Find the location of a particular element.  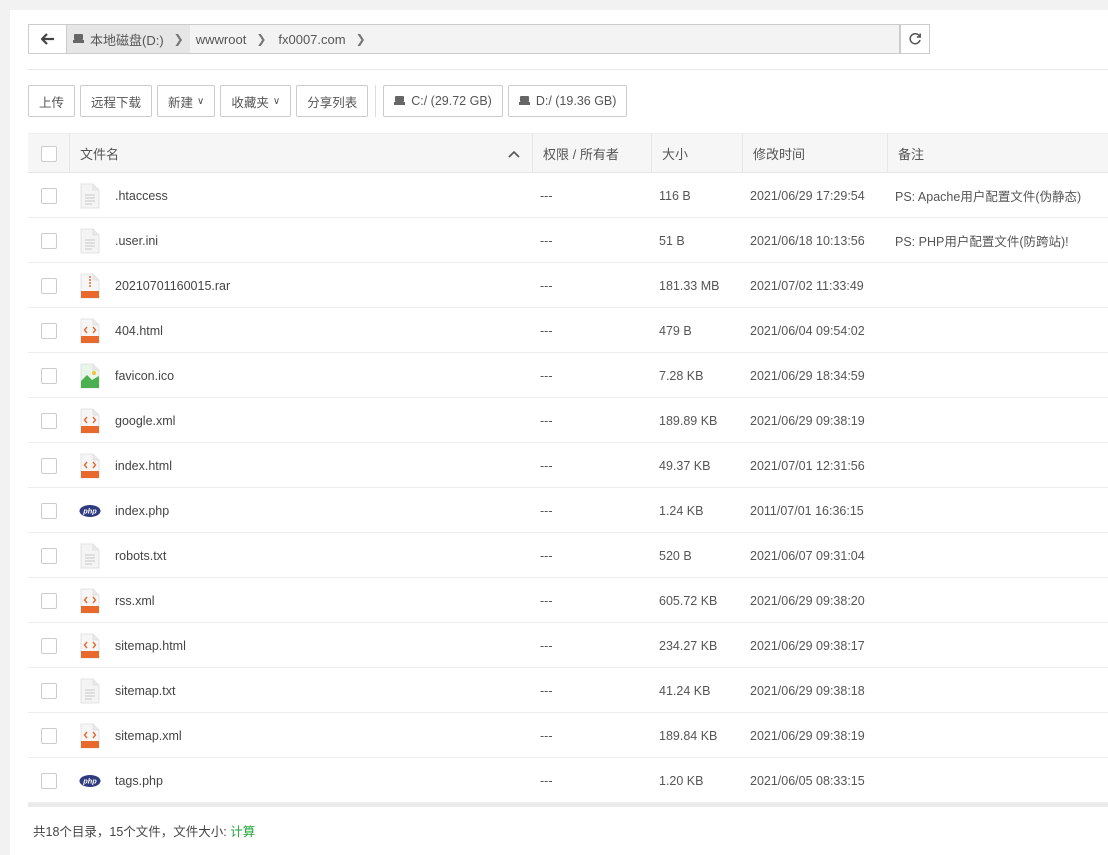

file-name: sitemap.html is located at coordinates (150, 646).